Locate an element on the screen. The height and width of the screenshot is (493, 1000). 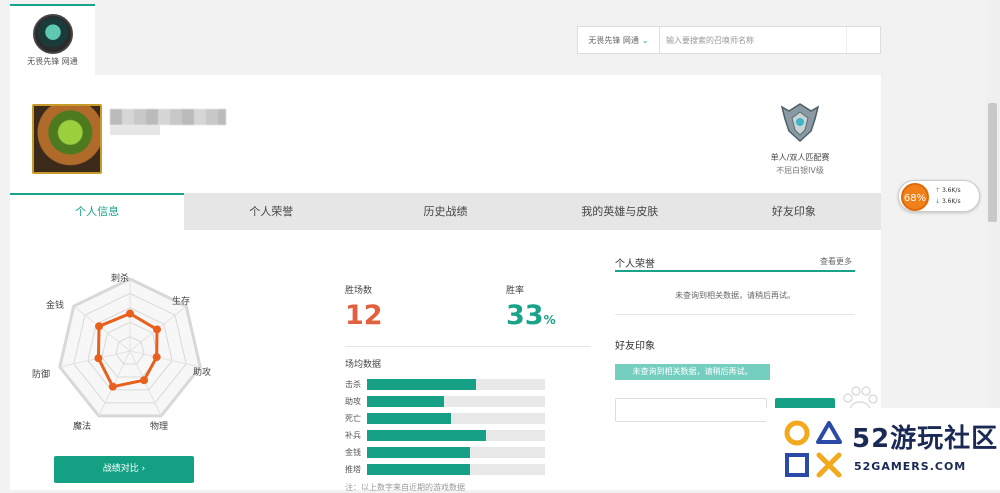
stat-bar-row: 金钱 is located at coordinates (445, 452).